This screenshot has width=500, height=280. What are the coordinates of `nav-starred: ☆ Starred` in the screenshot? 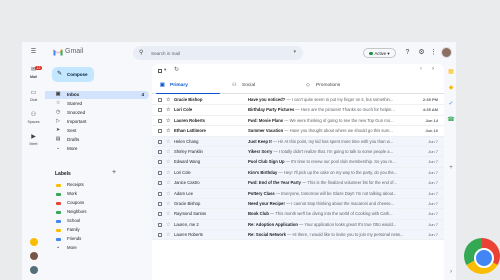 It's located at (97, 104).